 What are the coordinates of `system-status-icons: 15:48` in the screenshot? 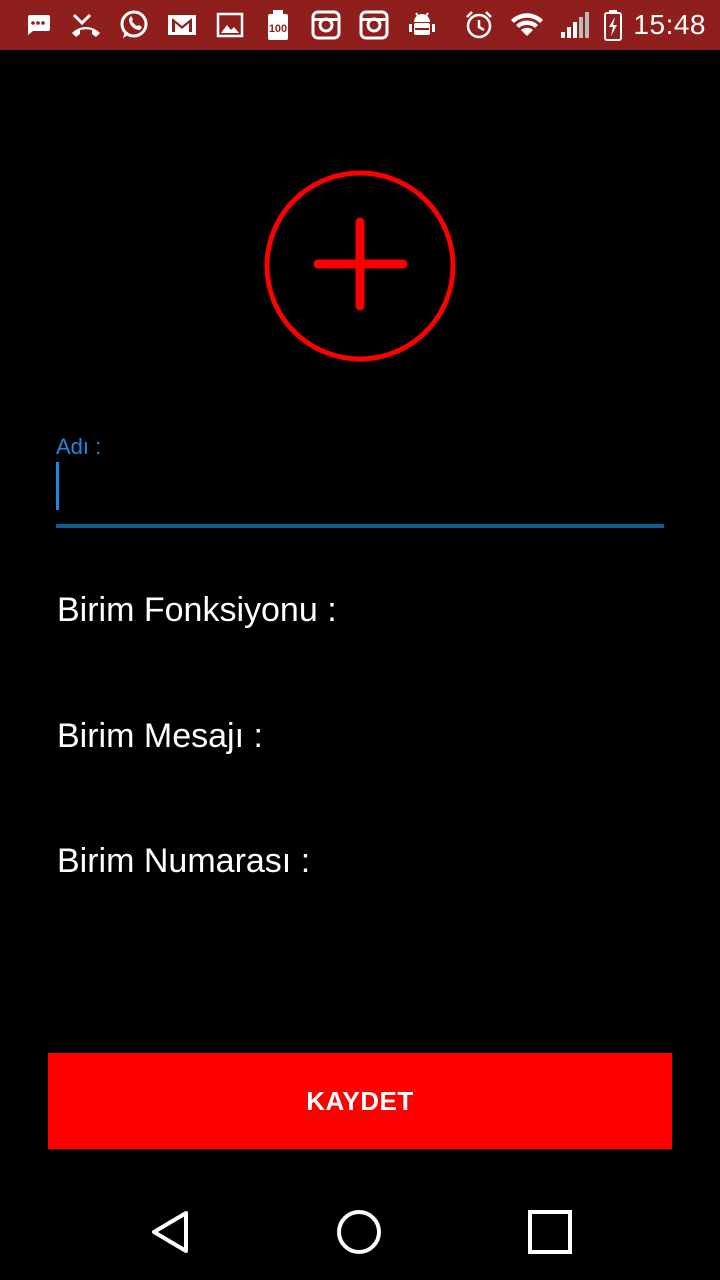 It's located at (580, 25).